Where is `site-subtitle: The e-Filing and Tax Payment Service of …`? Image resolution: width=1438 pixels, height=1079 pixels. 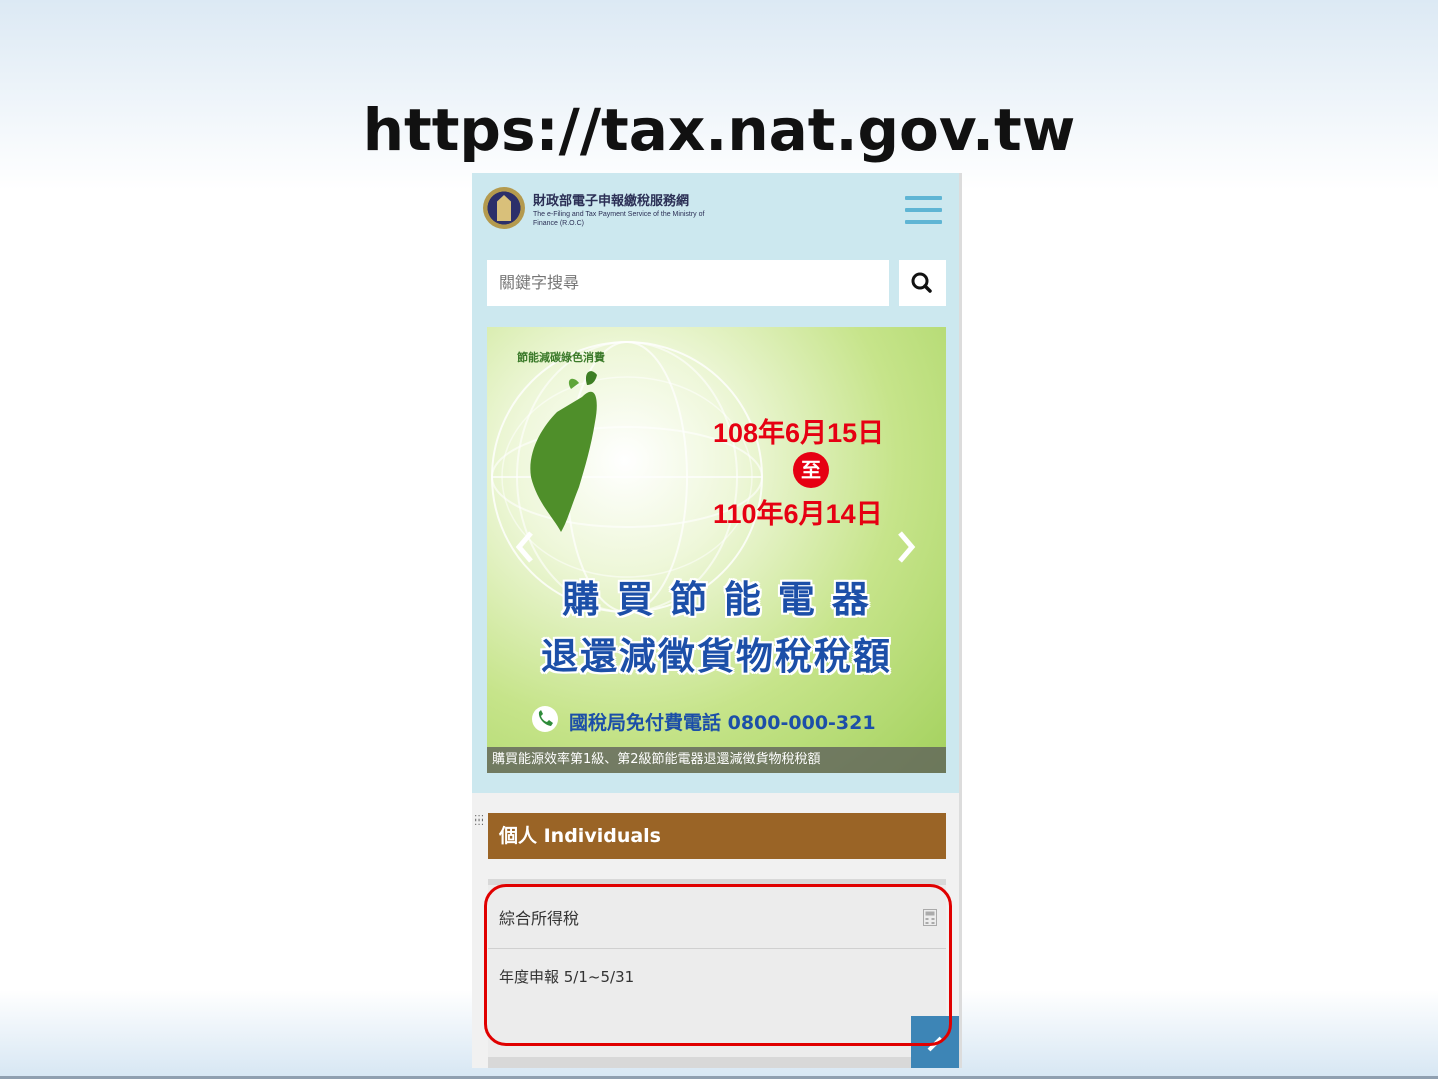 site-subtitle: The e-Filing and Tax Payment Service of … is located at coordinates (619, 219).